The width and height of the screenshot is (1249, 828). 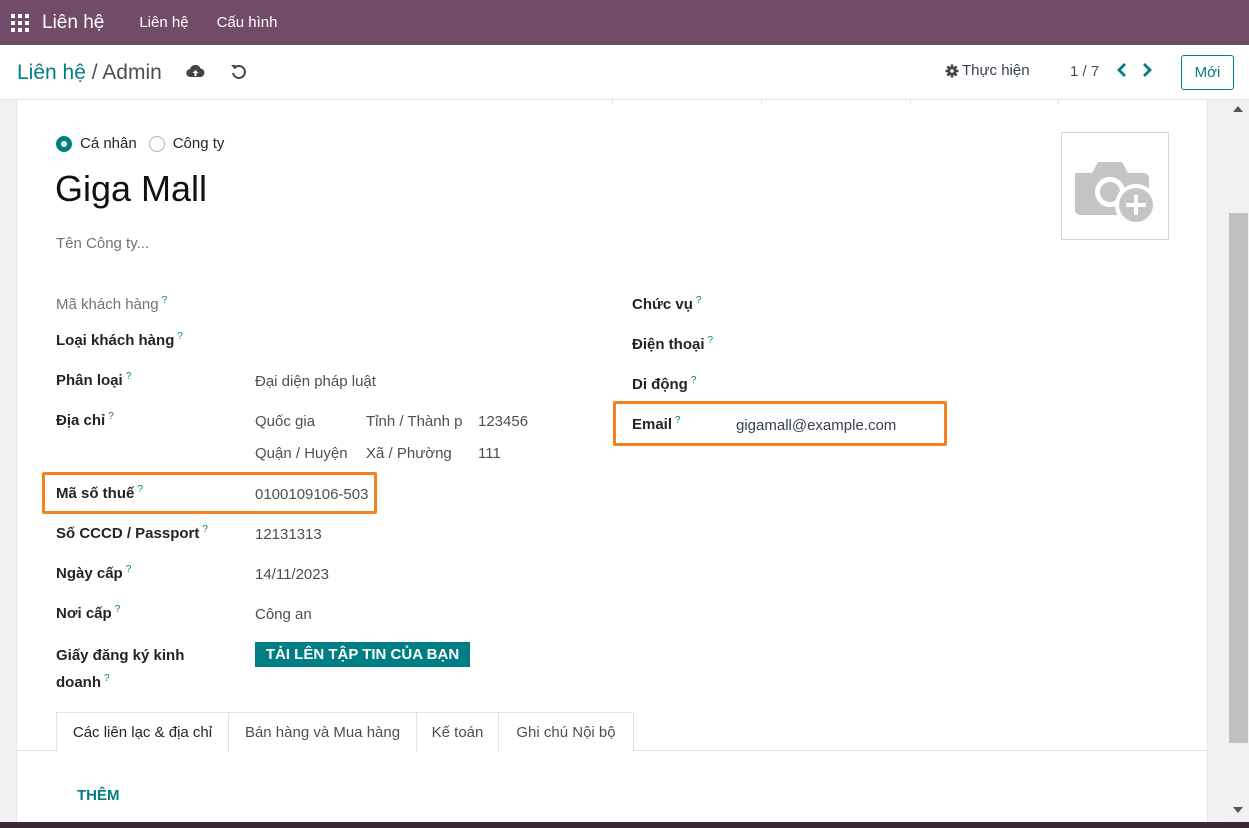 What do you see at coordinates (94, 573) in the screenshot?
I see `issue-date-label: Ngày cấp?` at bounding box center [94, 573].